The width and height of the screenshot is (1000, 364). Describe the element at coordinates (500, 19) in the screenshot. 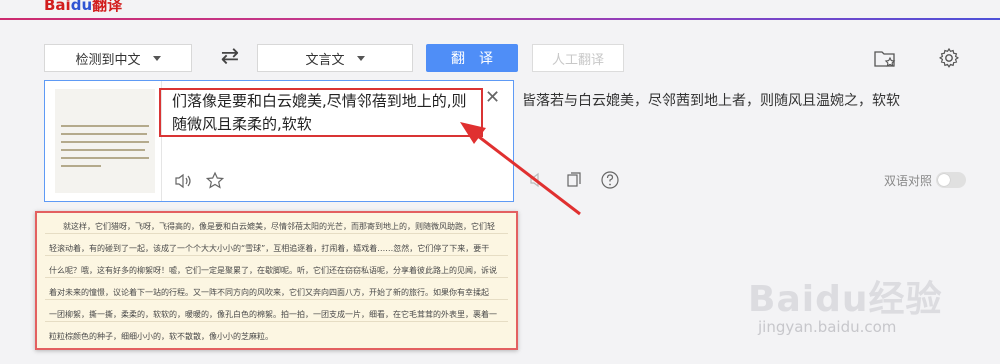

I see `header-accent-line` at that location.